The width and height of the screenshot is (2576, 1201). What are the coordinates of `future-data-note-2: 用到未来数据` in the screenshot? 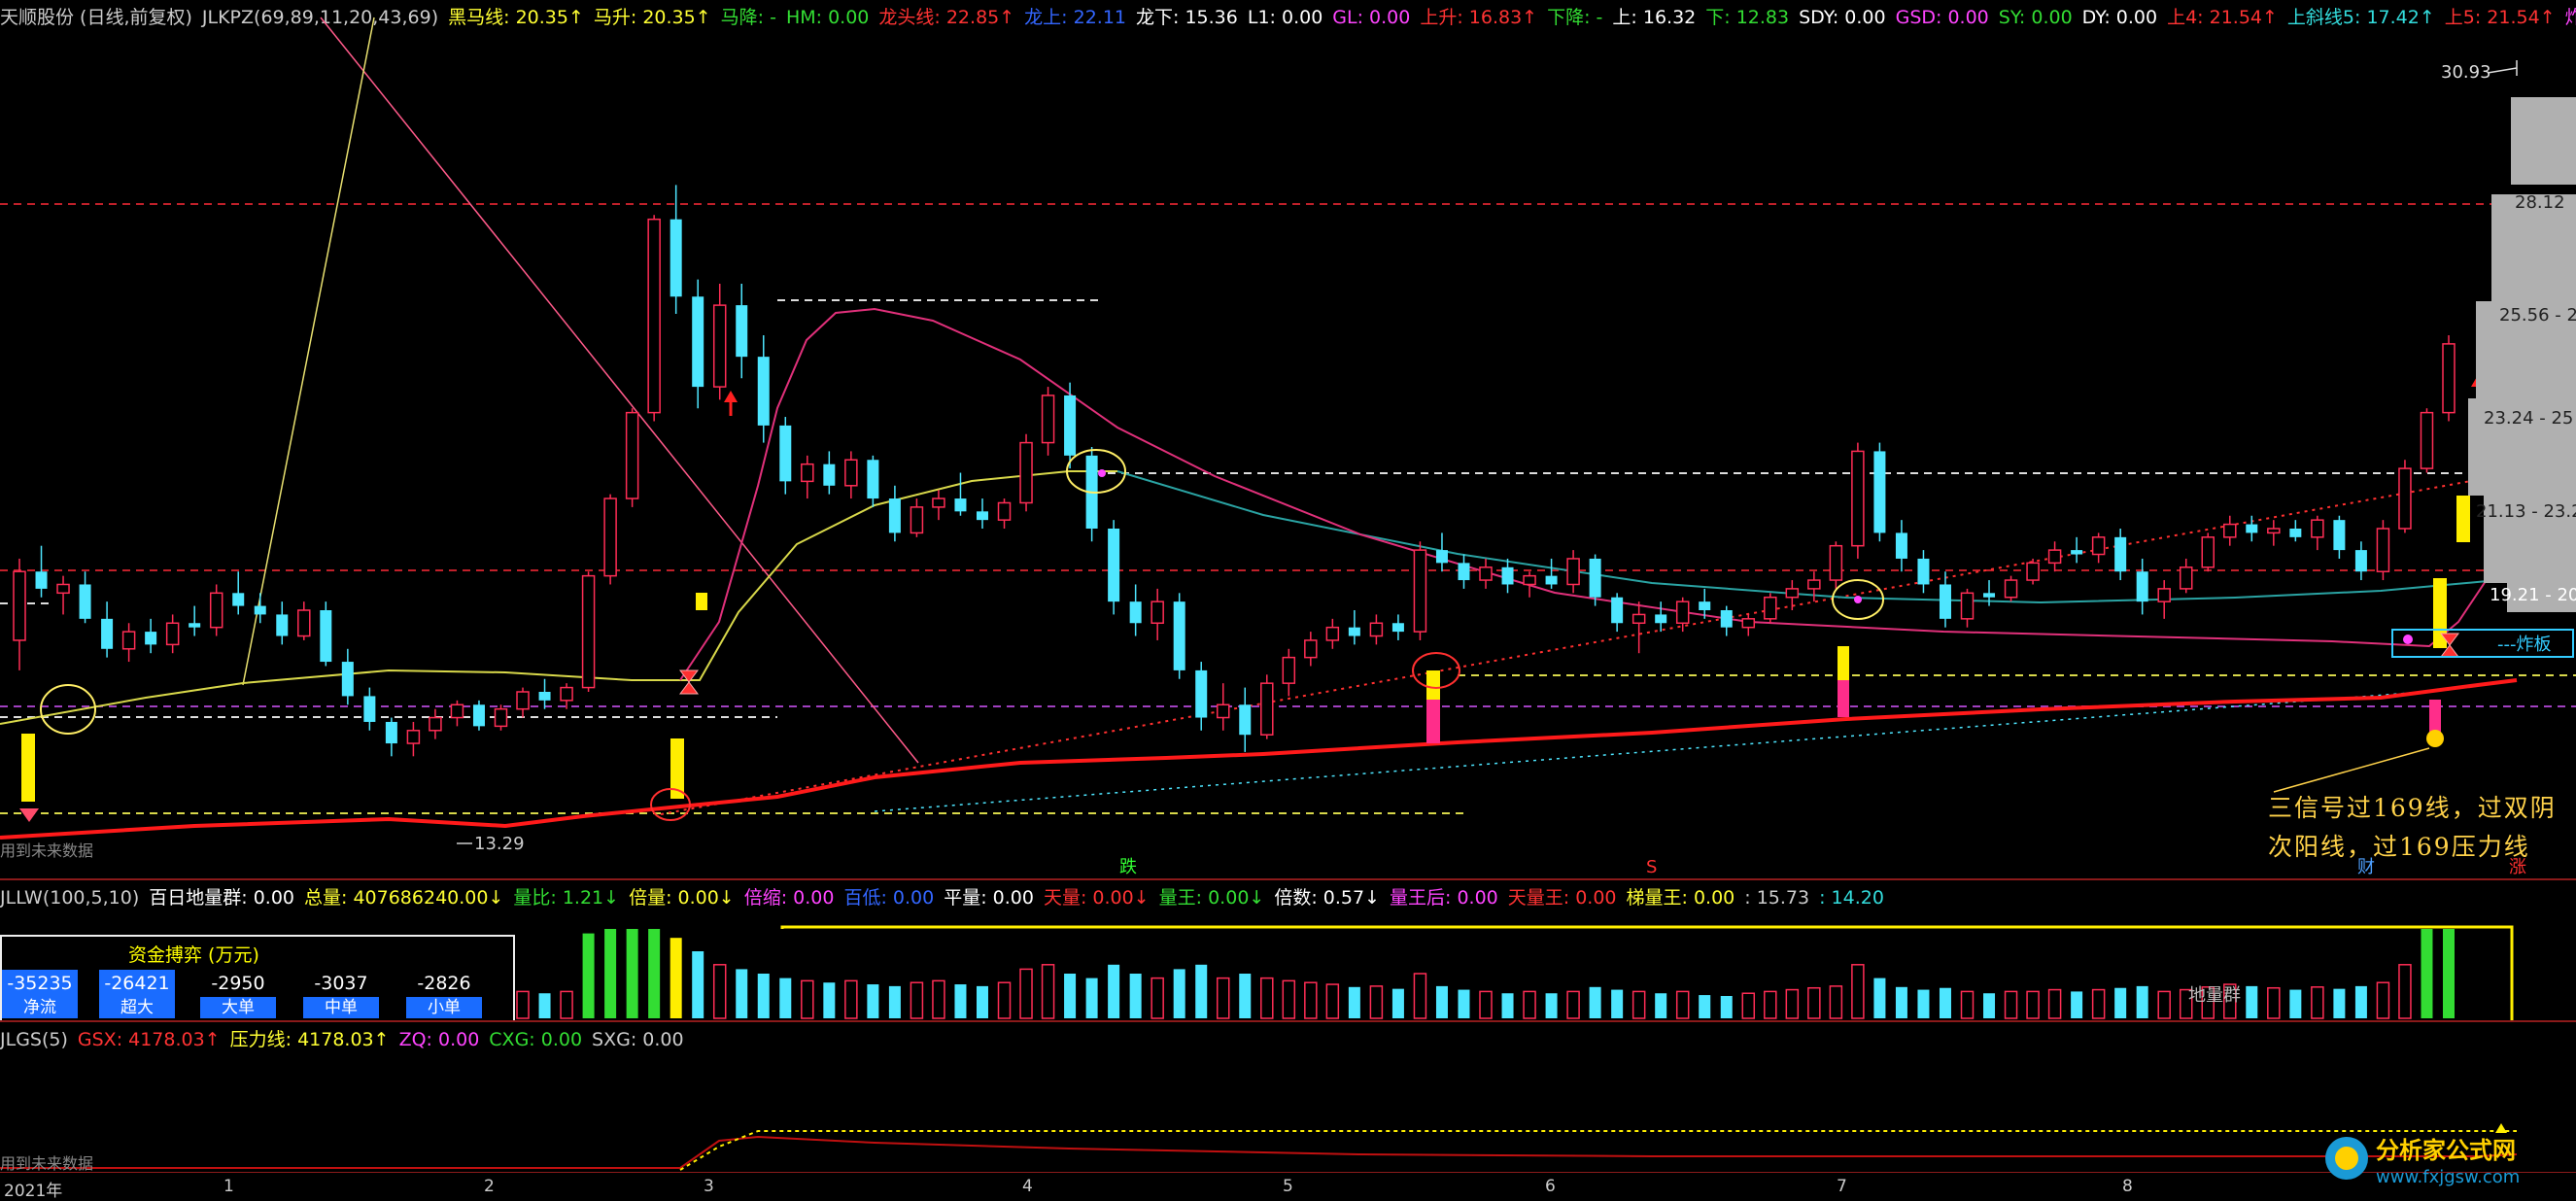 It's located at (47, 1163).